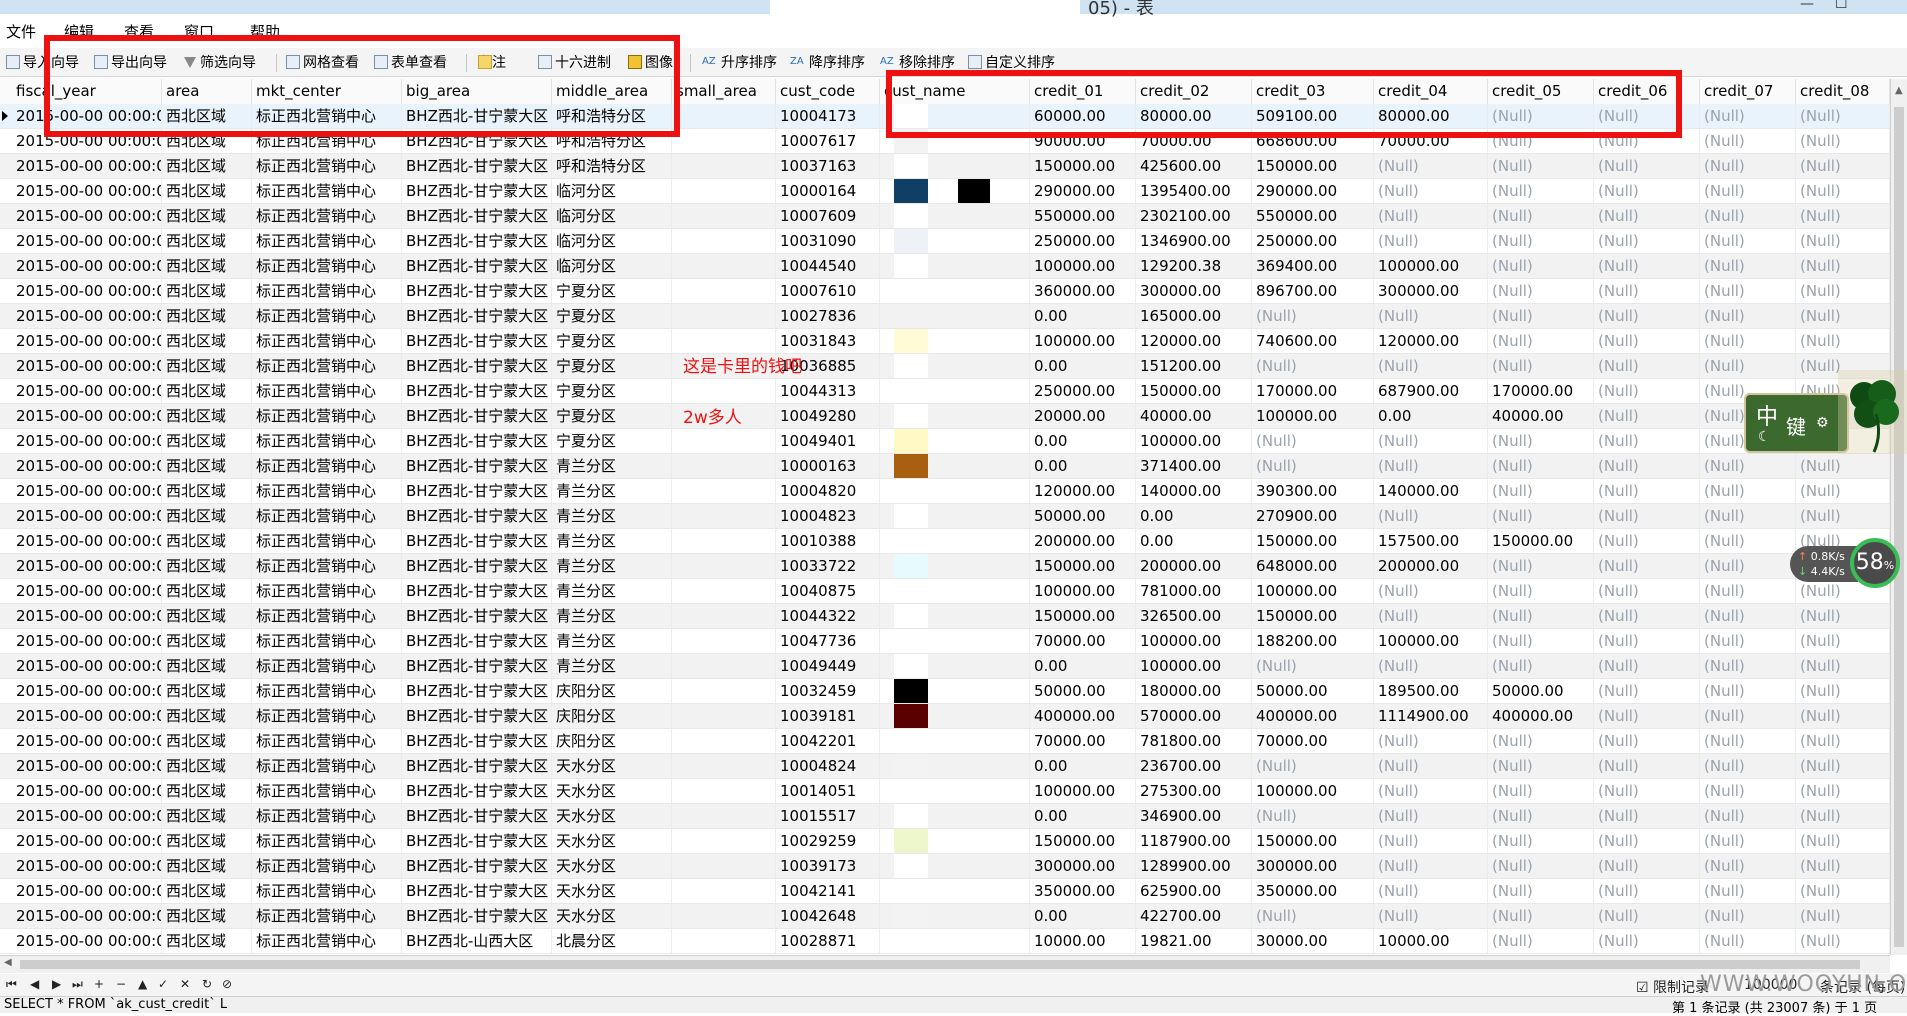 Image resolution: width=1907 pixels, height=1016 pixels. Describe the element at coordinates (1194, 566) in the screenshot. I see `cell-credit-02: 200000.00` at that location.